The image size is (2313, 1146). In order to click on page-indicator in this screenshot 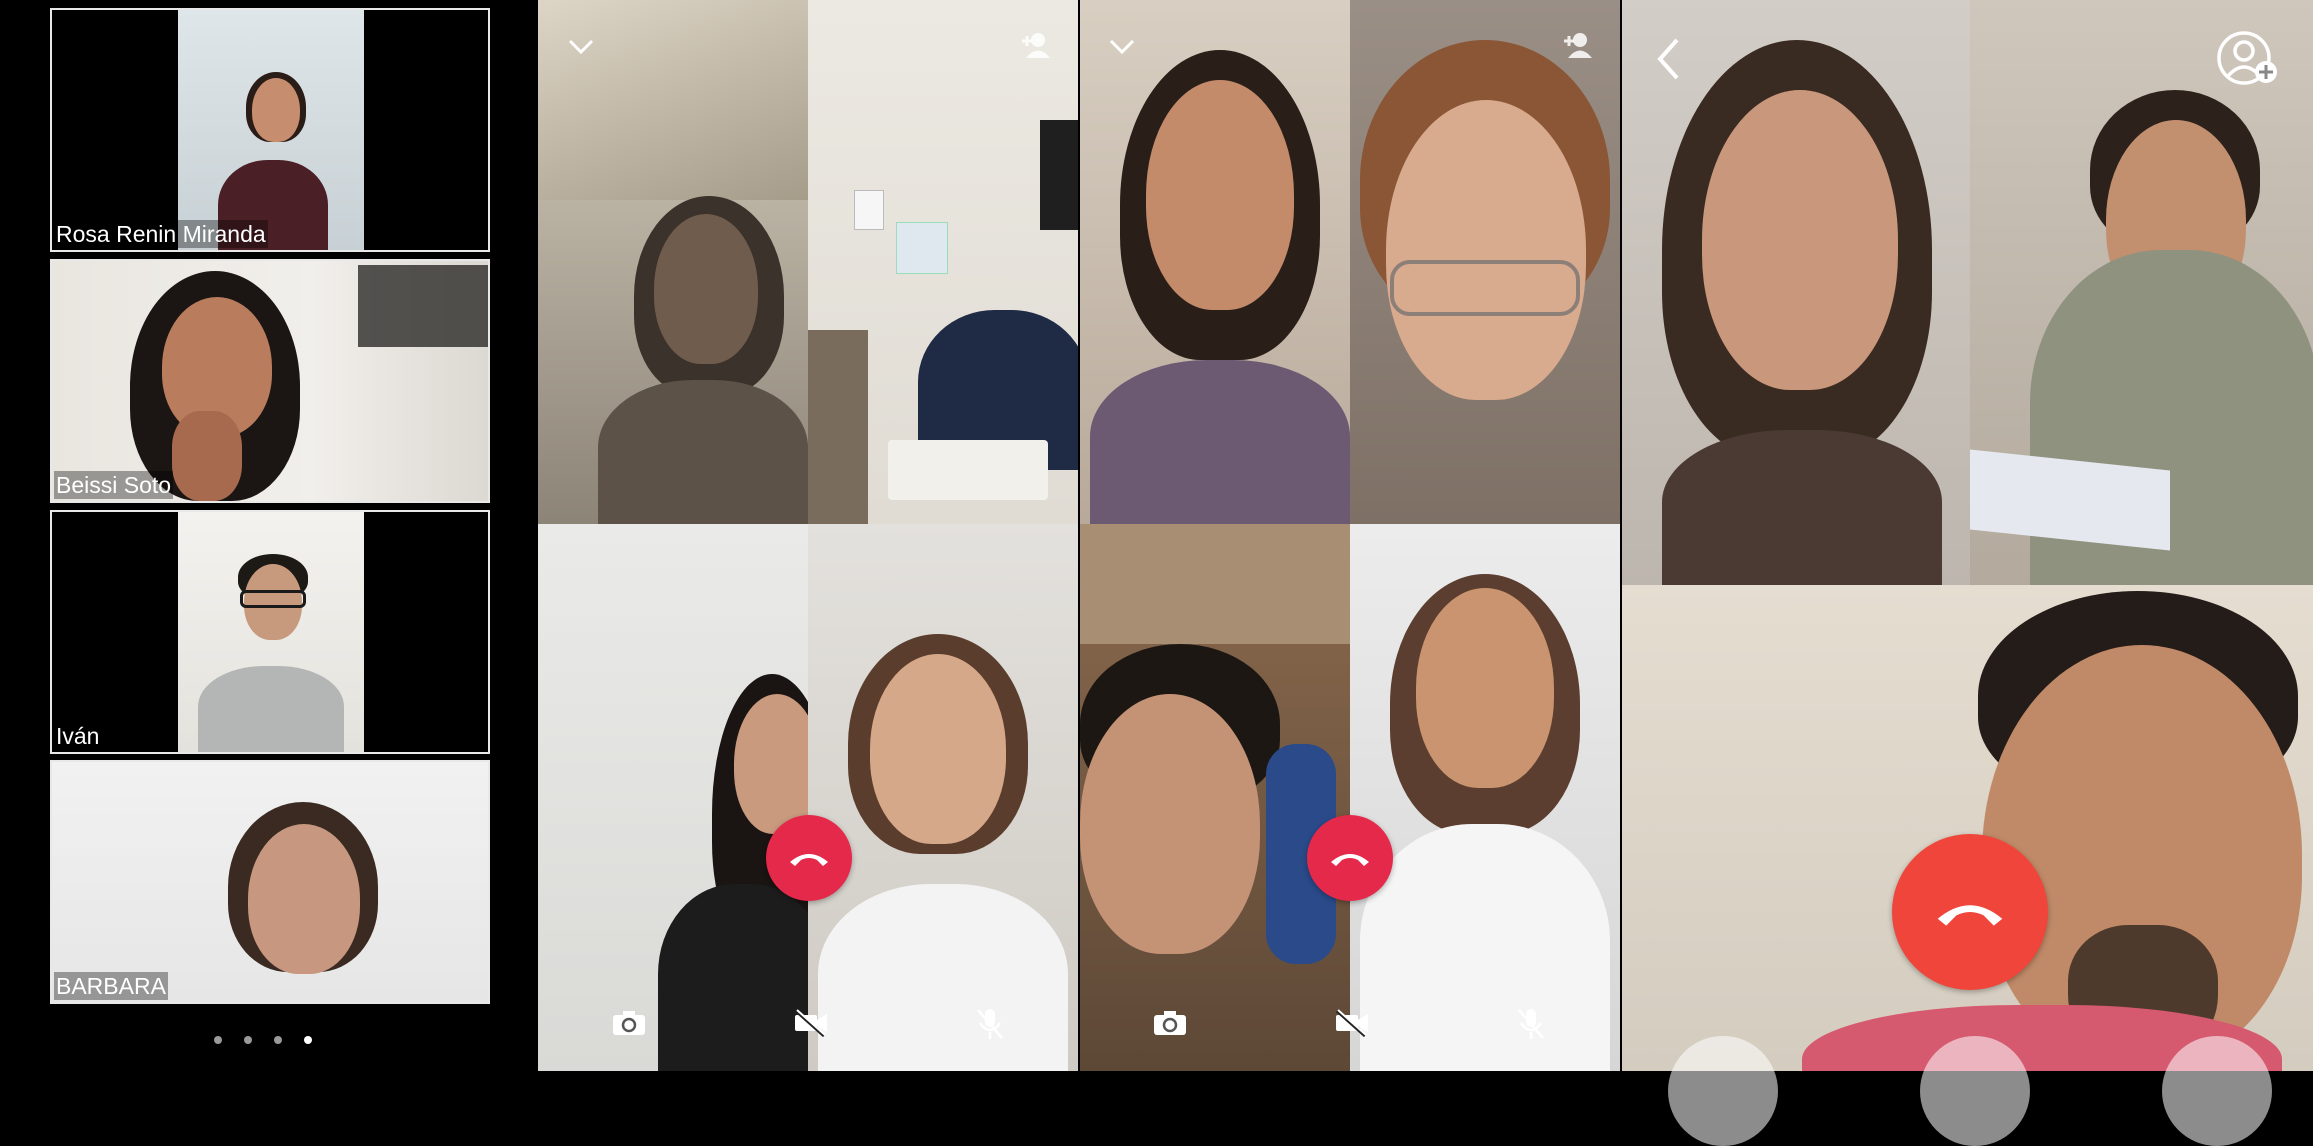, I will do `click(263, 1040)`.